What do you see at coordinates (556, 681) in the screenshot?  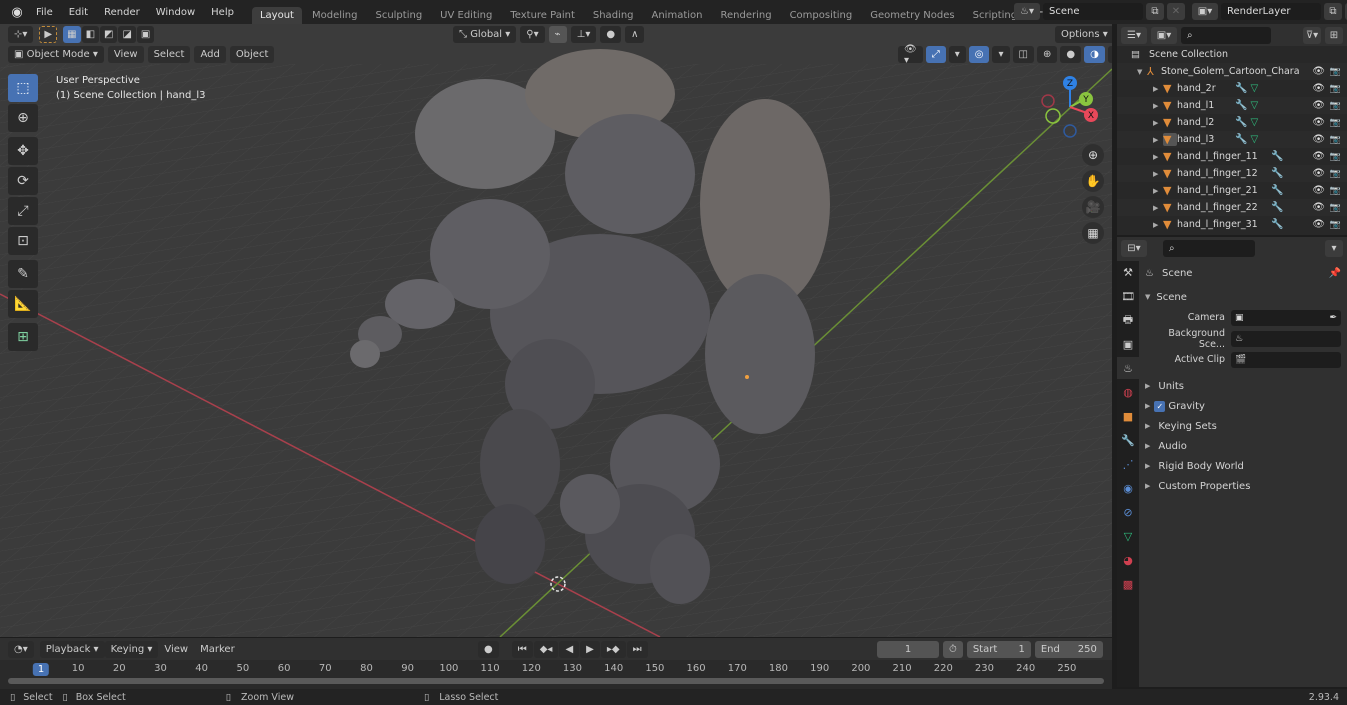 I see `timeline-scrollbar` at bounding box center [556, 681].